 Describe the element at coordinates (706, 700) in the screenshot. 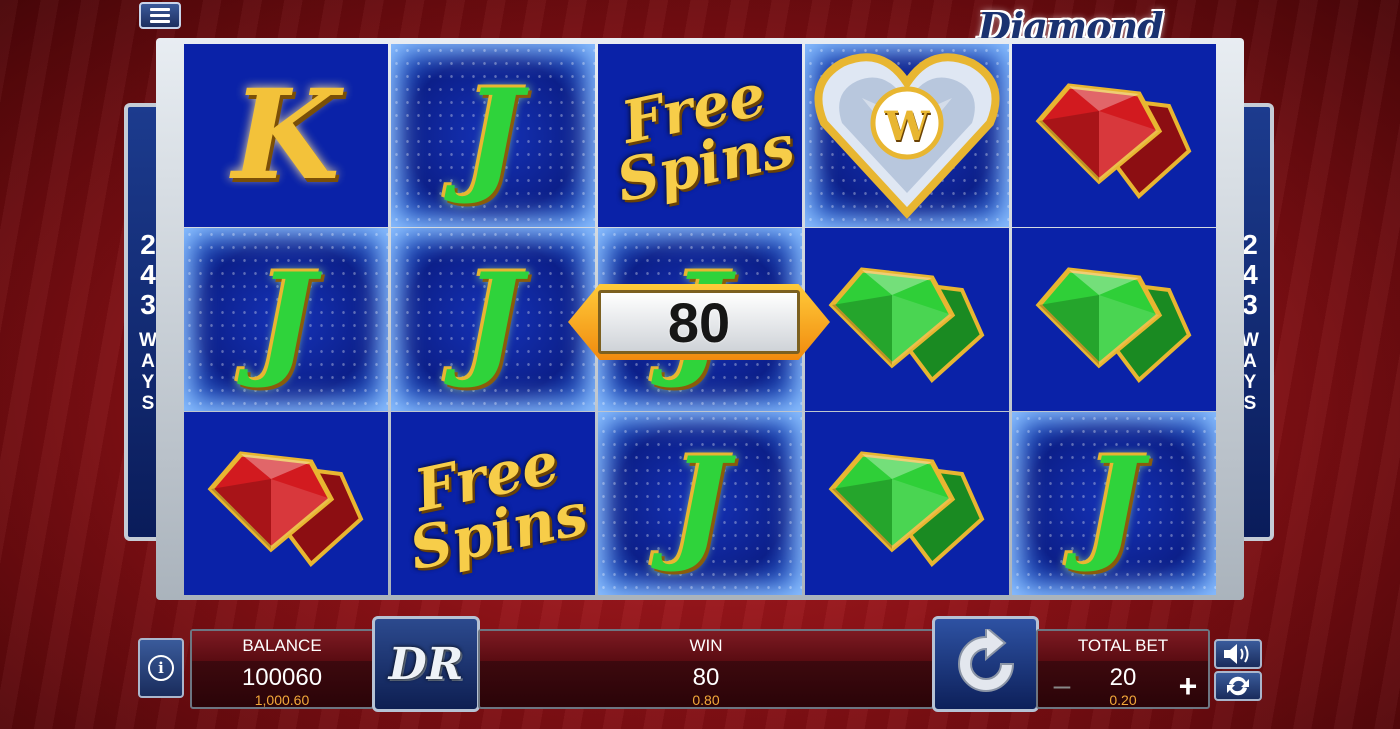

I see `win-money: 0.80` at that location.